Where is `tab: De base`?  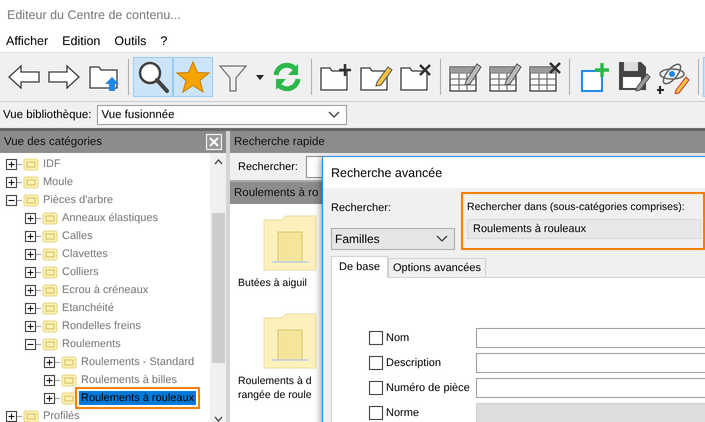 tab: De base is located at coordinates (359, 267).